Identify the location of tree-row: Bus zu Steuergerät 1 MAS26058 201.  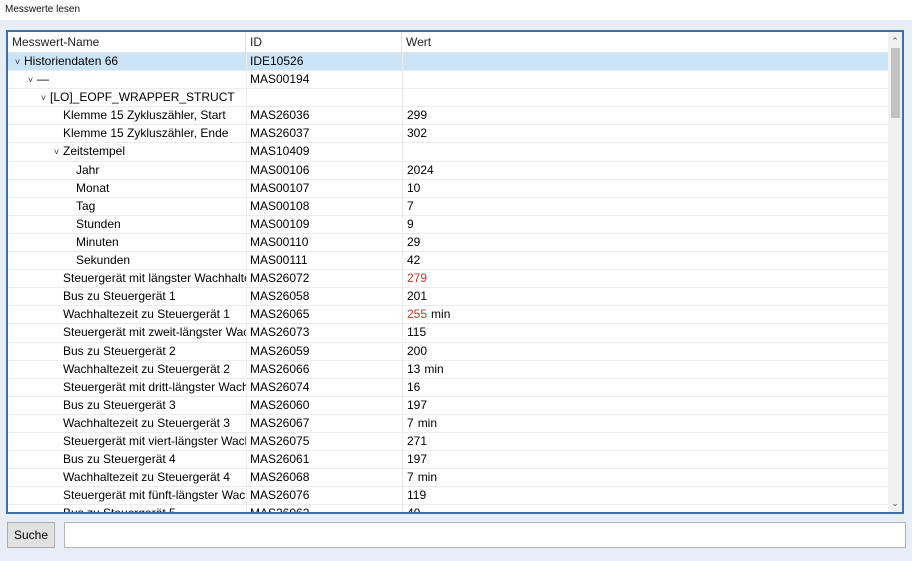
(448, 297).